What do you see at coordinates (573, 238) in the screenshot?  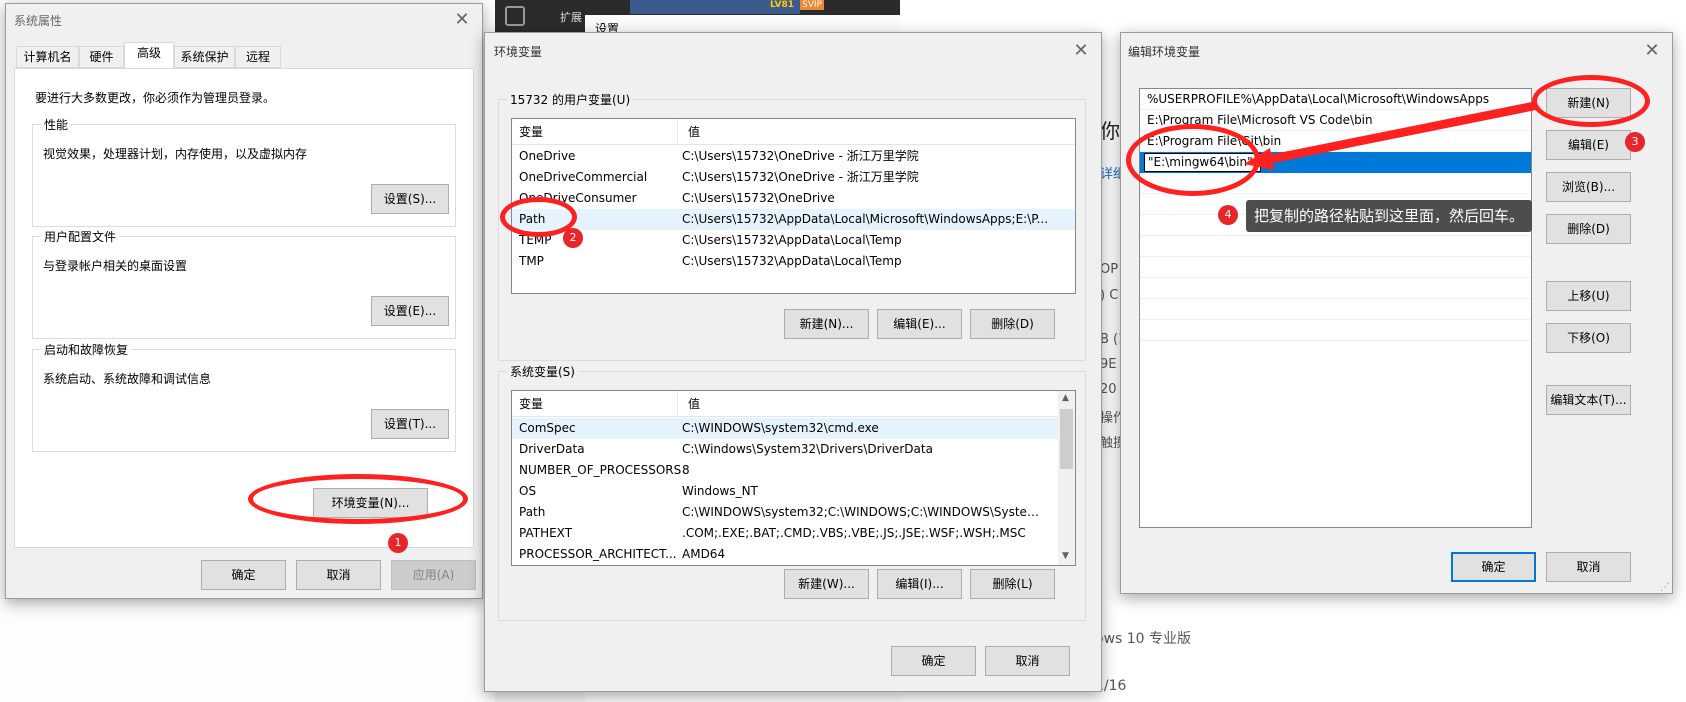 I see `step-2-badge: 2` at bounding box center [573, 238].